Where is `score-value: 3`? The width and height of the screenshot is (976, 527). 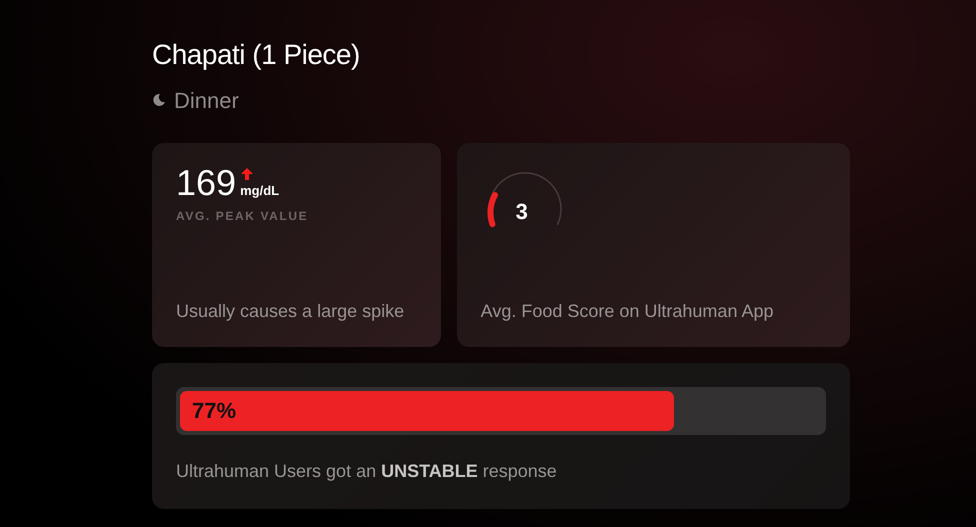 score-value: 3 is located at coordinates (522, 212).